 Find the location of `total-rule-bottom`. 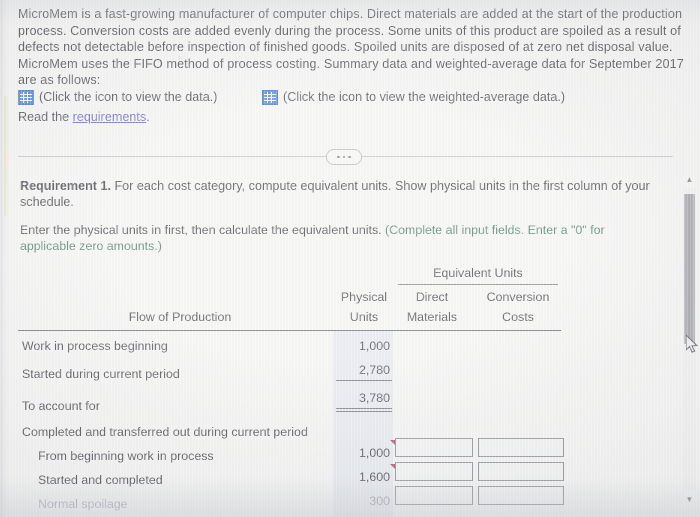

total-rule-bottom is located at coordinates (364, 411).